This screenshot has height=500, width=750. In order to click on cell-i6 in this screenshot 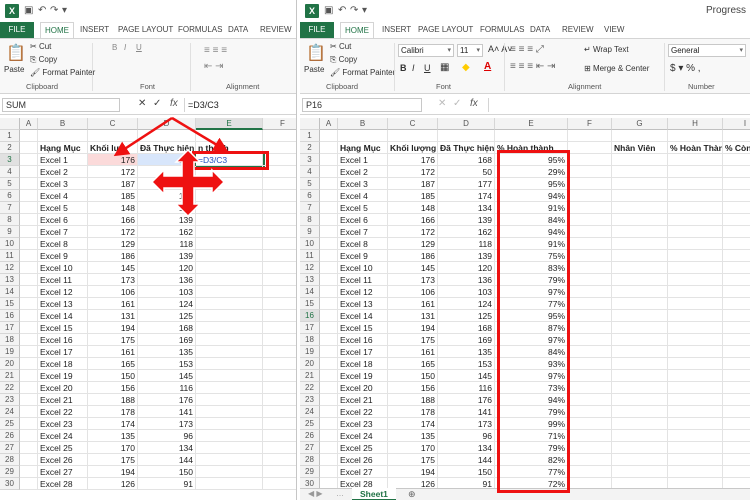, I will do `click(736, 196)`.